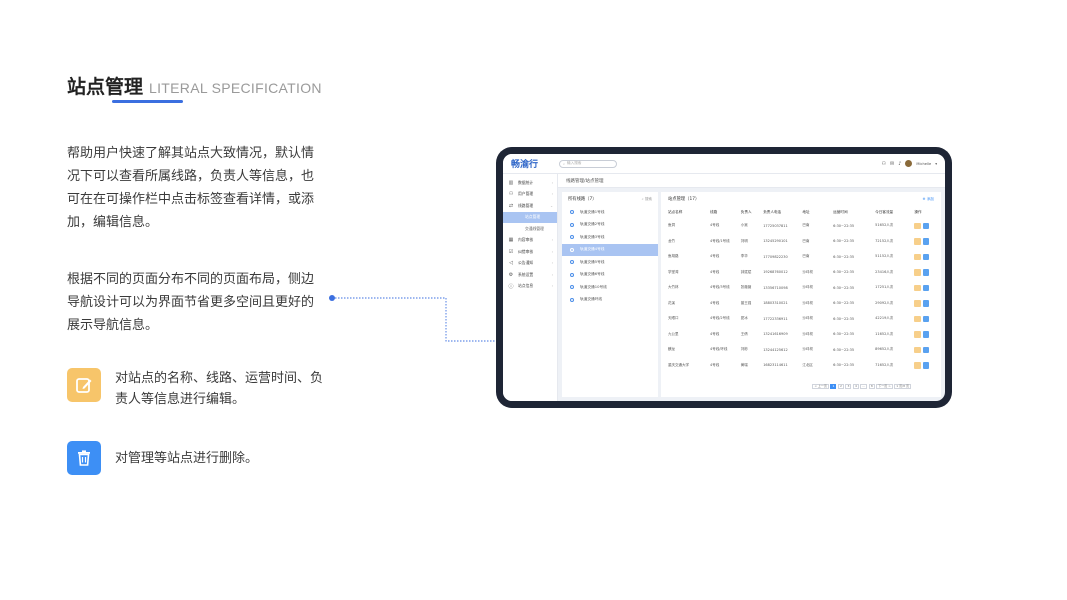  Describe the element at coordinates (530, 183) in the screenshot. I see `sidebar-item-stats: ▥ 数据统计 ›` at that location.